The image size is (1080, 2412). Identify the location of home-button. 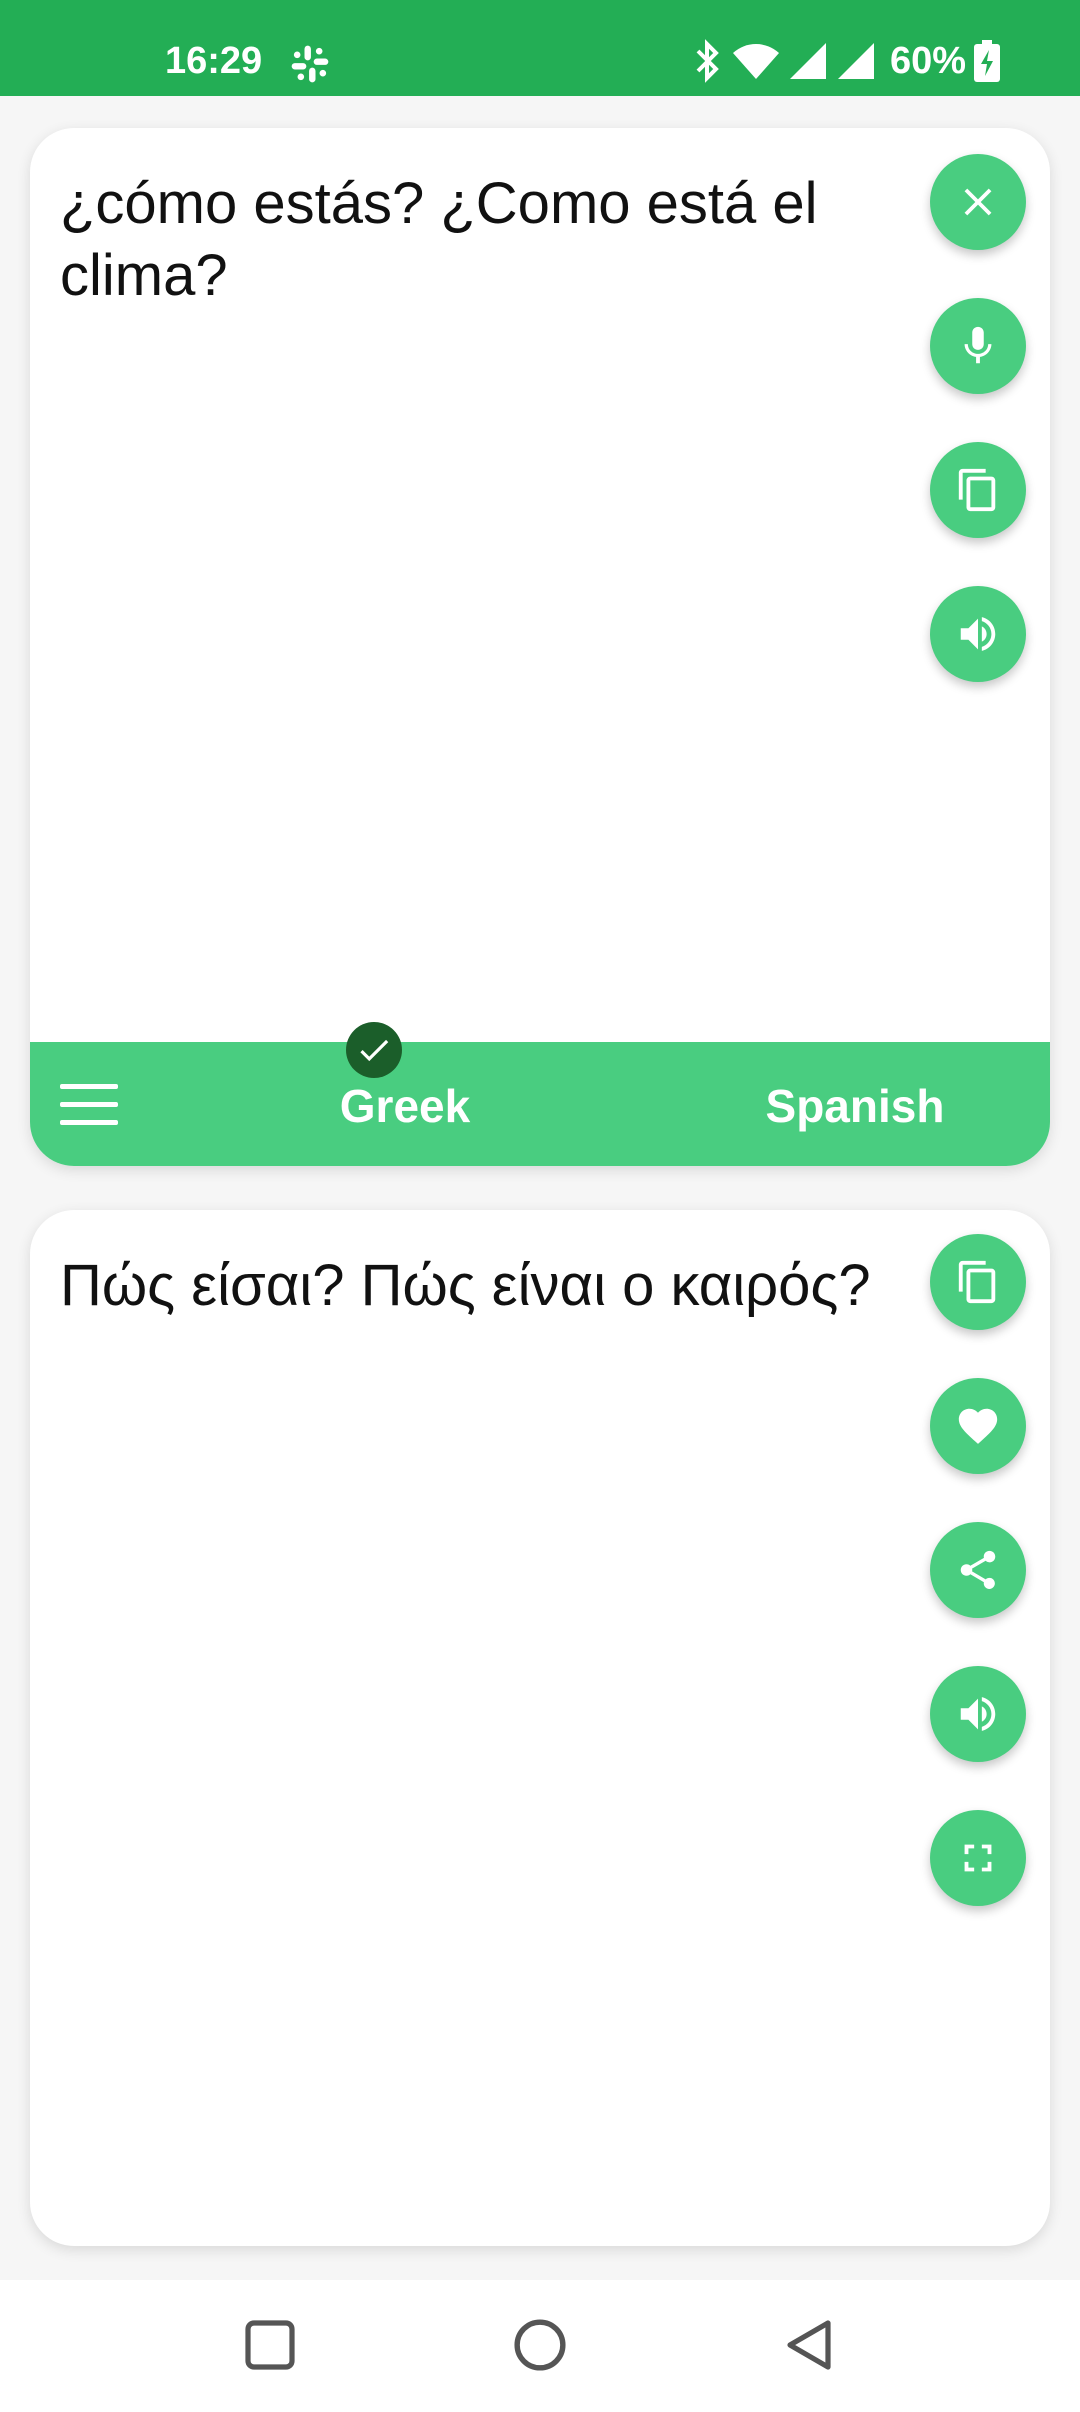
(540, 2345).